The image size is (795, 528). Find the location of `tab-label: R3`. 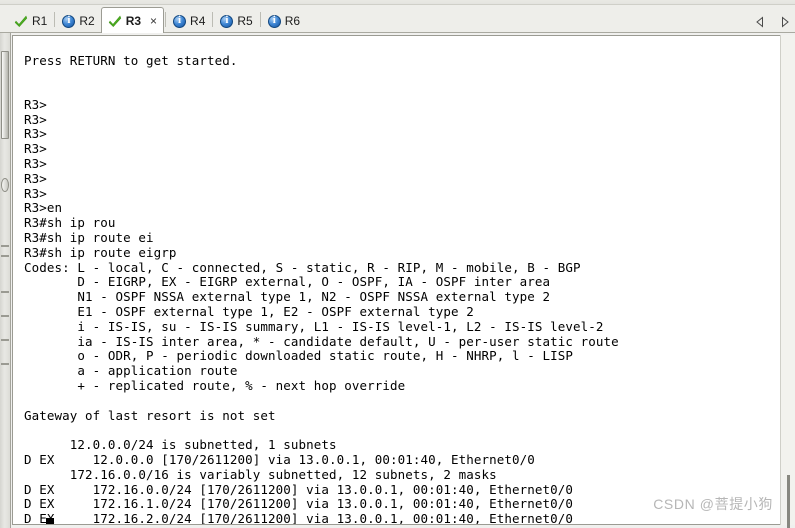

tab-label: R3 is located at coordinates (133, 20).